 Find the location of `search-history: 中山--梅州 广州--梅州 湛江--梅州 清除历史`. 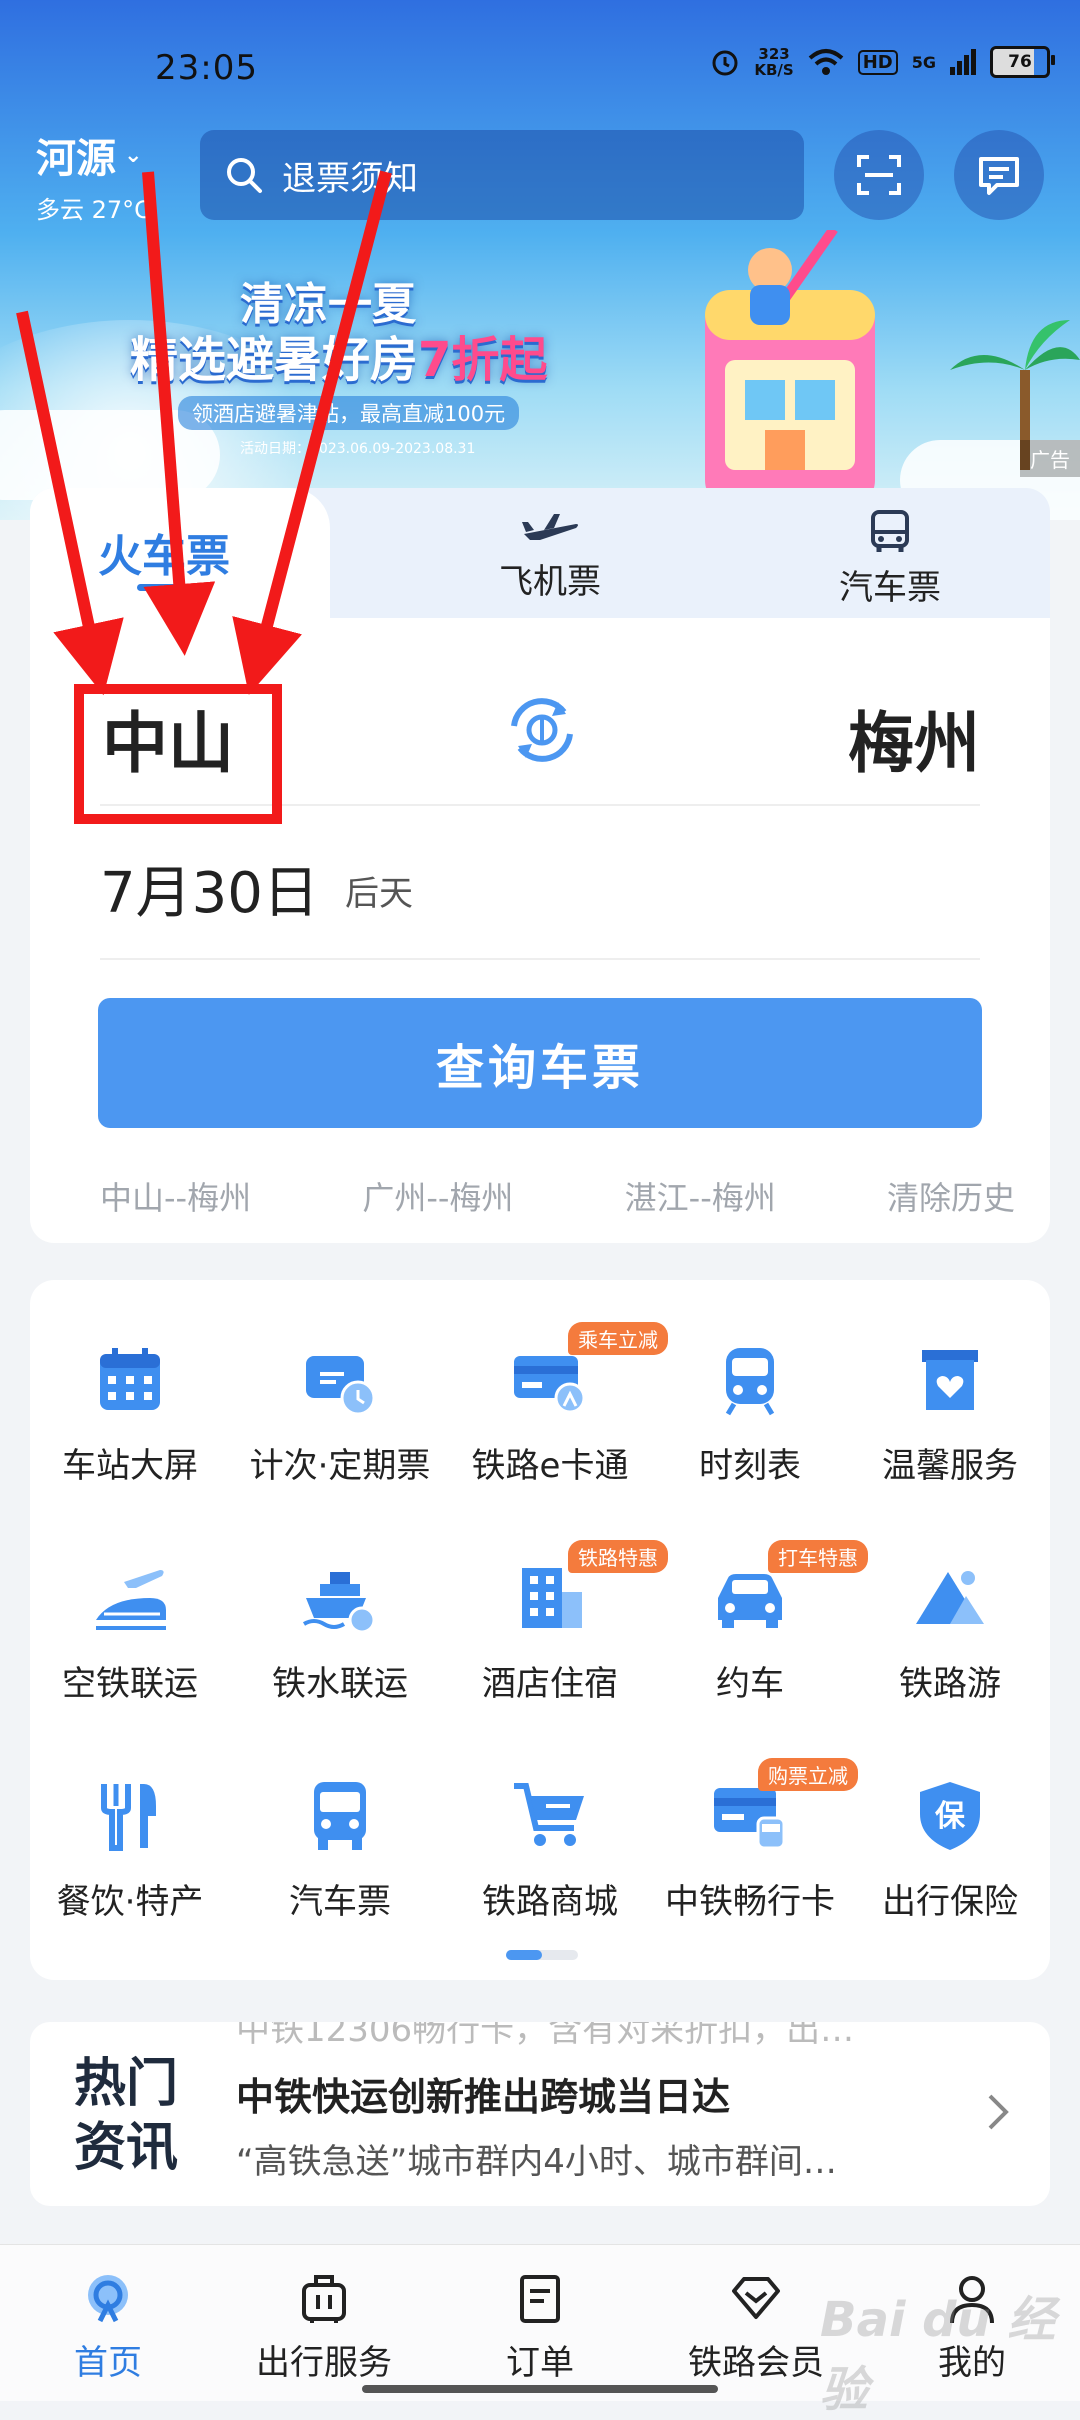

search-history: 中山--梅州 广州--梅州 湛江--梅州 清除历史 is located at coordinates (557, 1196).